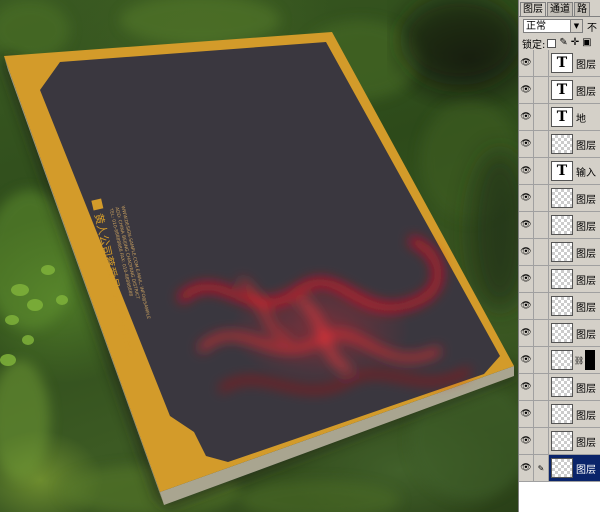 This screenshot has width=600, height=512. I want to click on layer-row: 👁 ⛓, so click(559, 360).